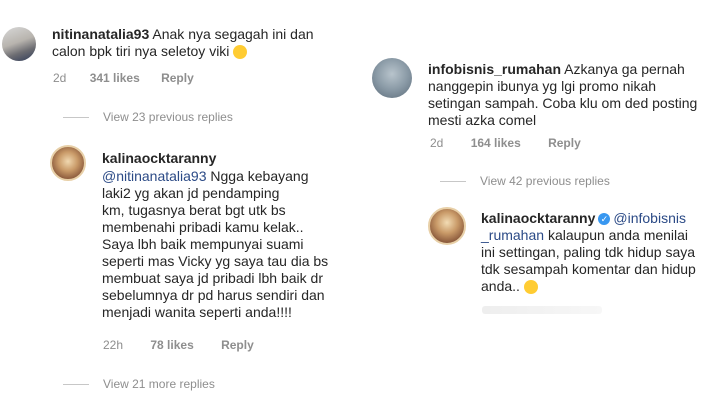 The width and height of the screenshot is (720, 401). What do you see at coordinates (194, 210) in the screenshot?
I see `comment-body: km, tugasnya berat bgt utk bs` at bounding box center [194, 210].